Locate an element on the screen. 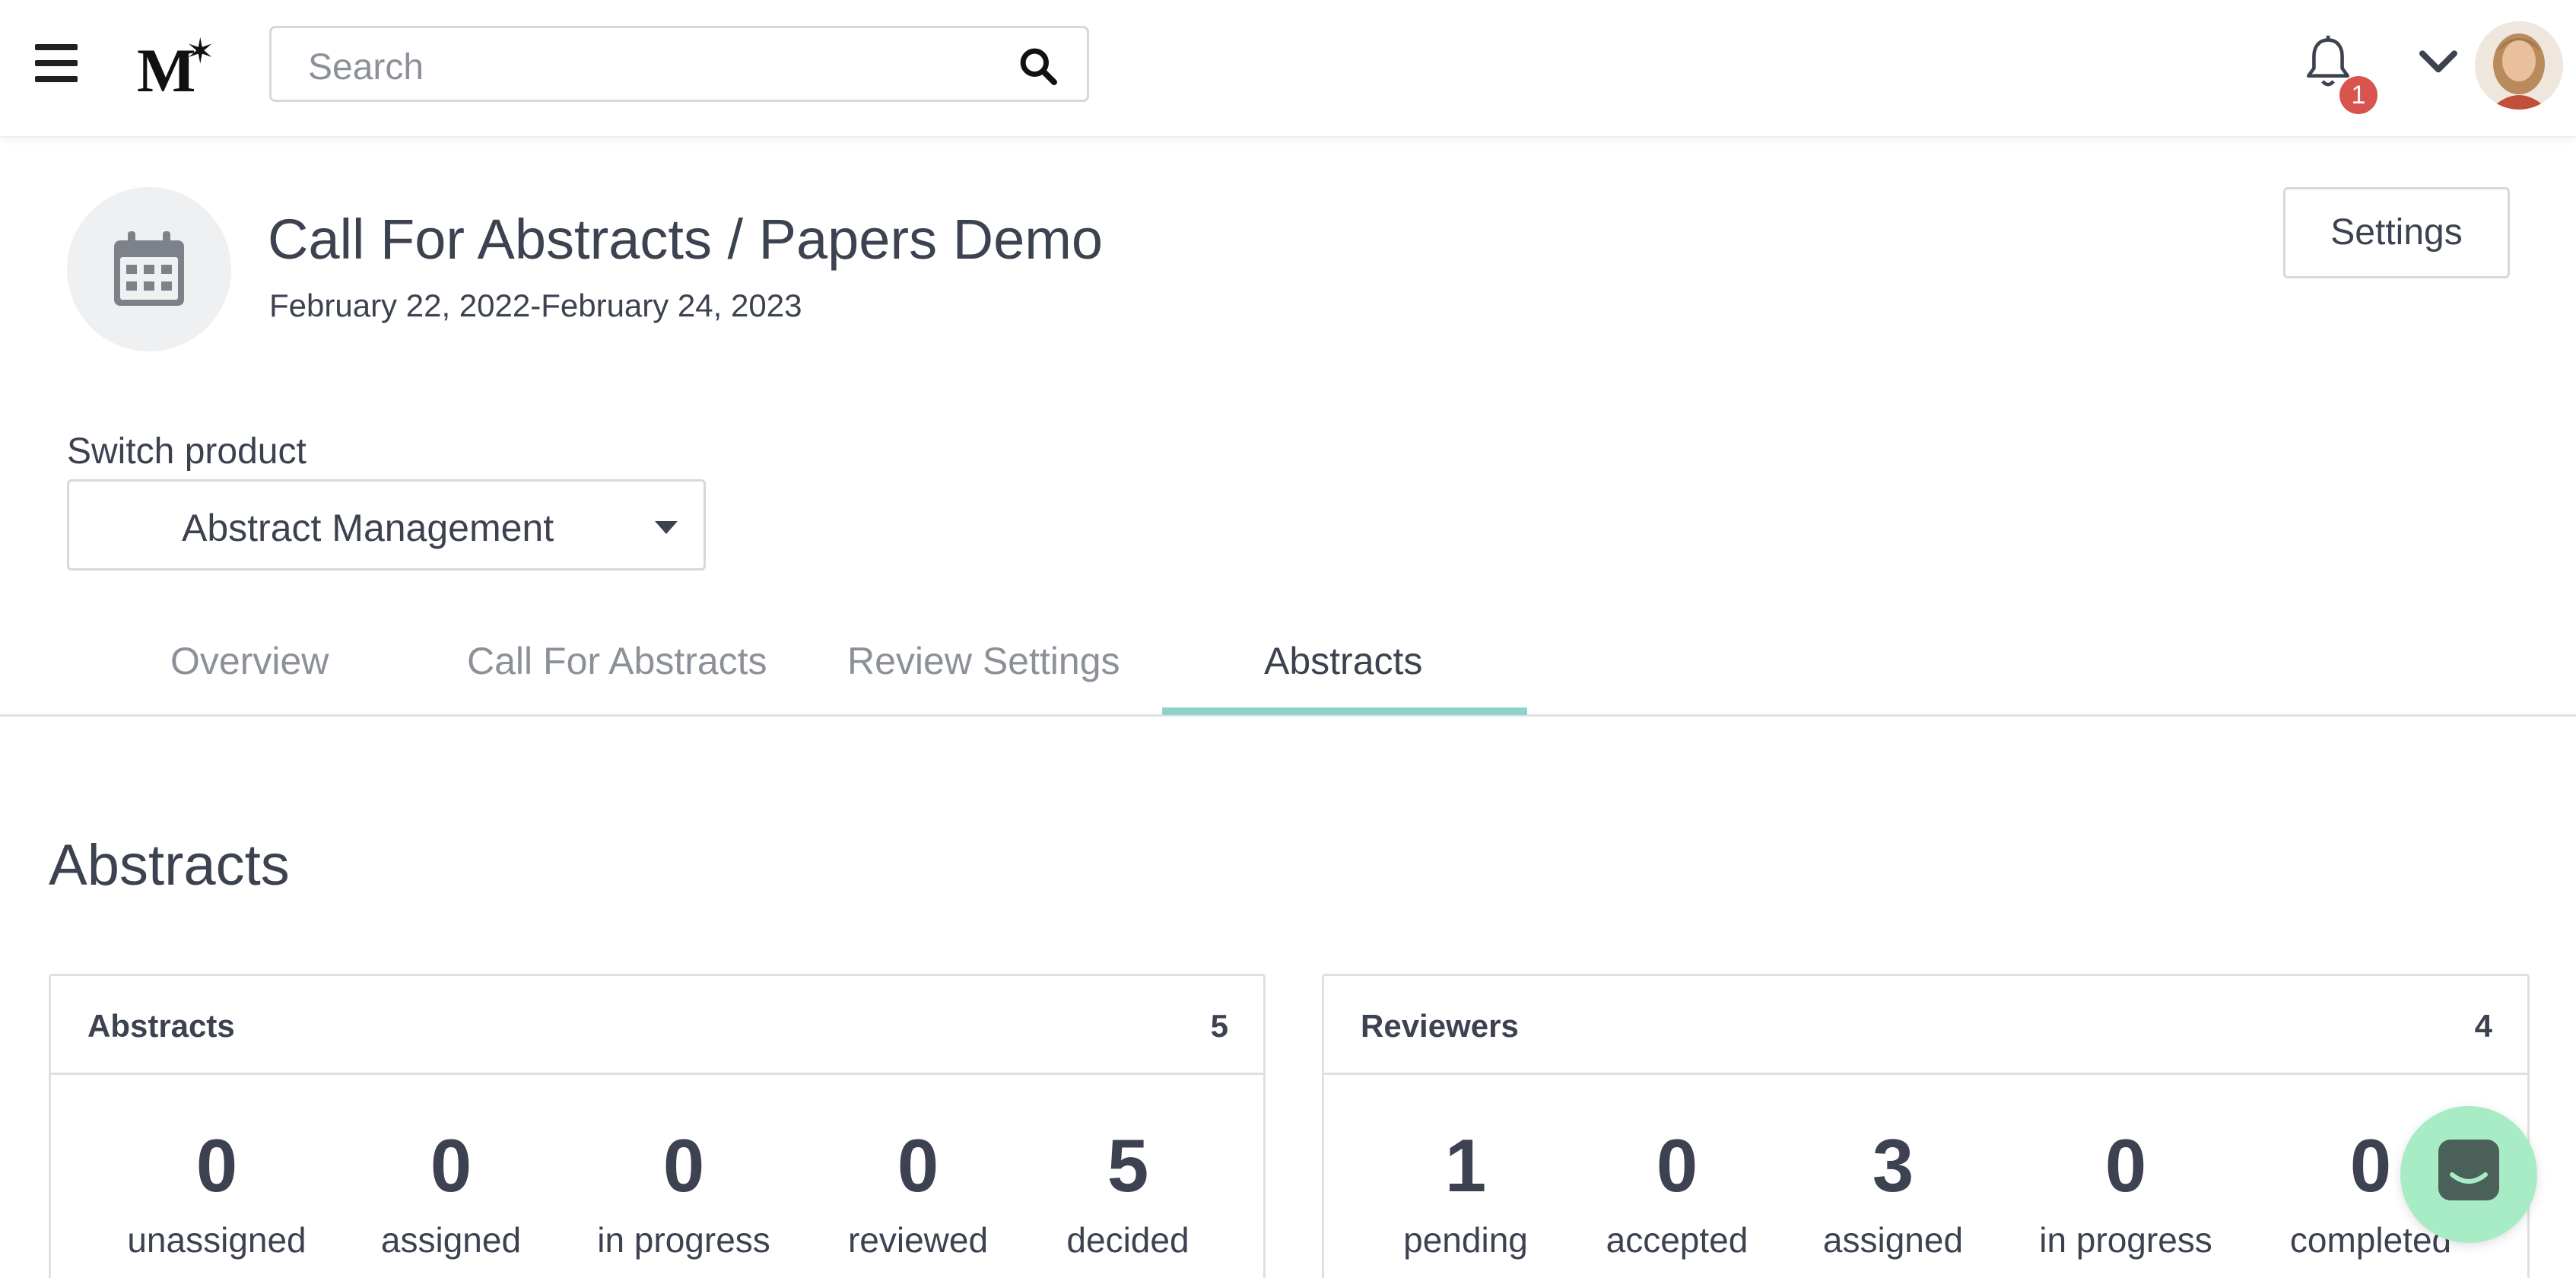 The width and height of the screenshot is (2576, 1278). avatar is located at coordinates (2519, 65).